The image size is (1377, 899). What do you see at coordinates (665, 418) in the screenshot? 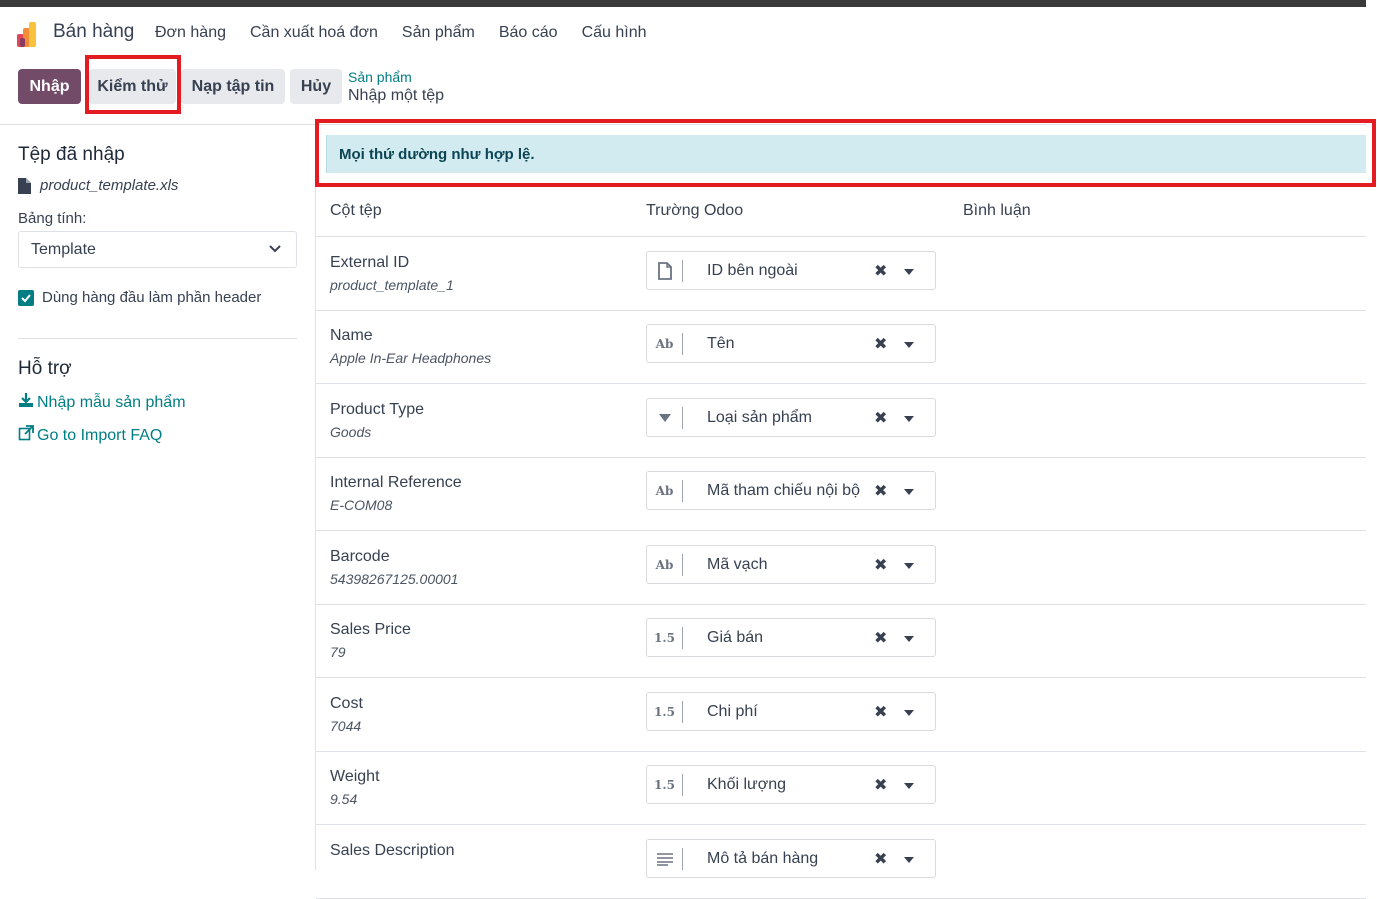
I see `selection-type-icon` at bounding box center [665, 418].